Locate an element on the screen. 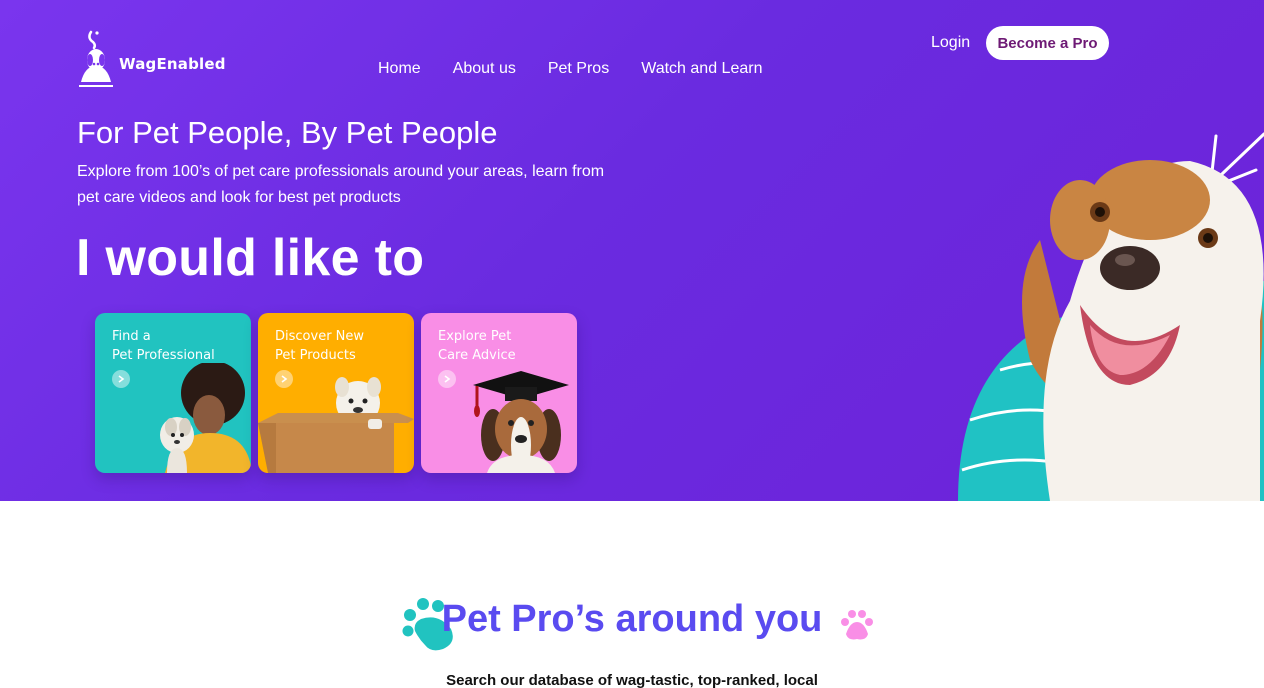  woman-with-dog-image is located at coordinates (205, 418).